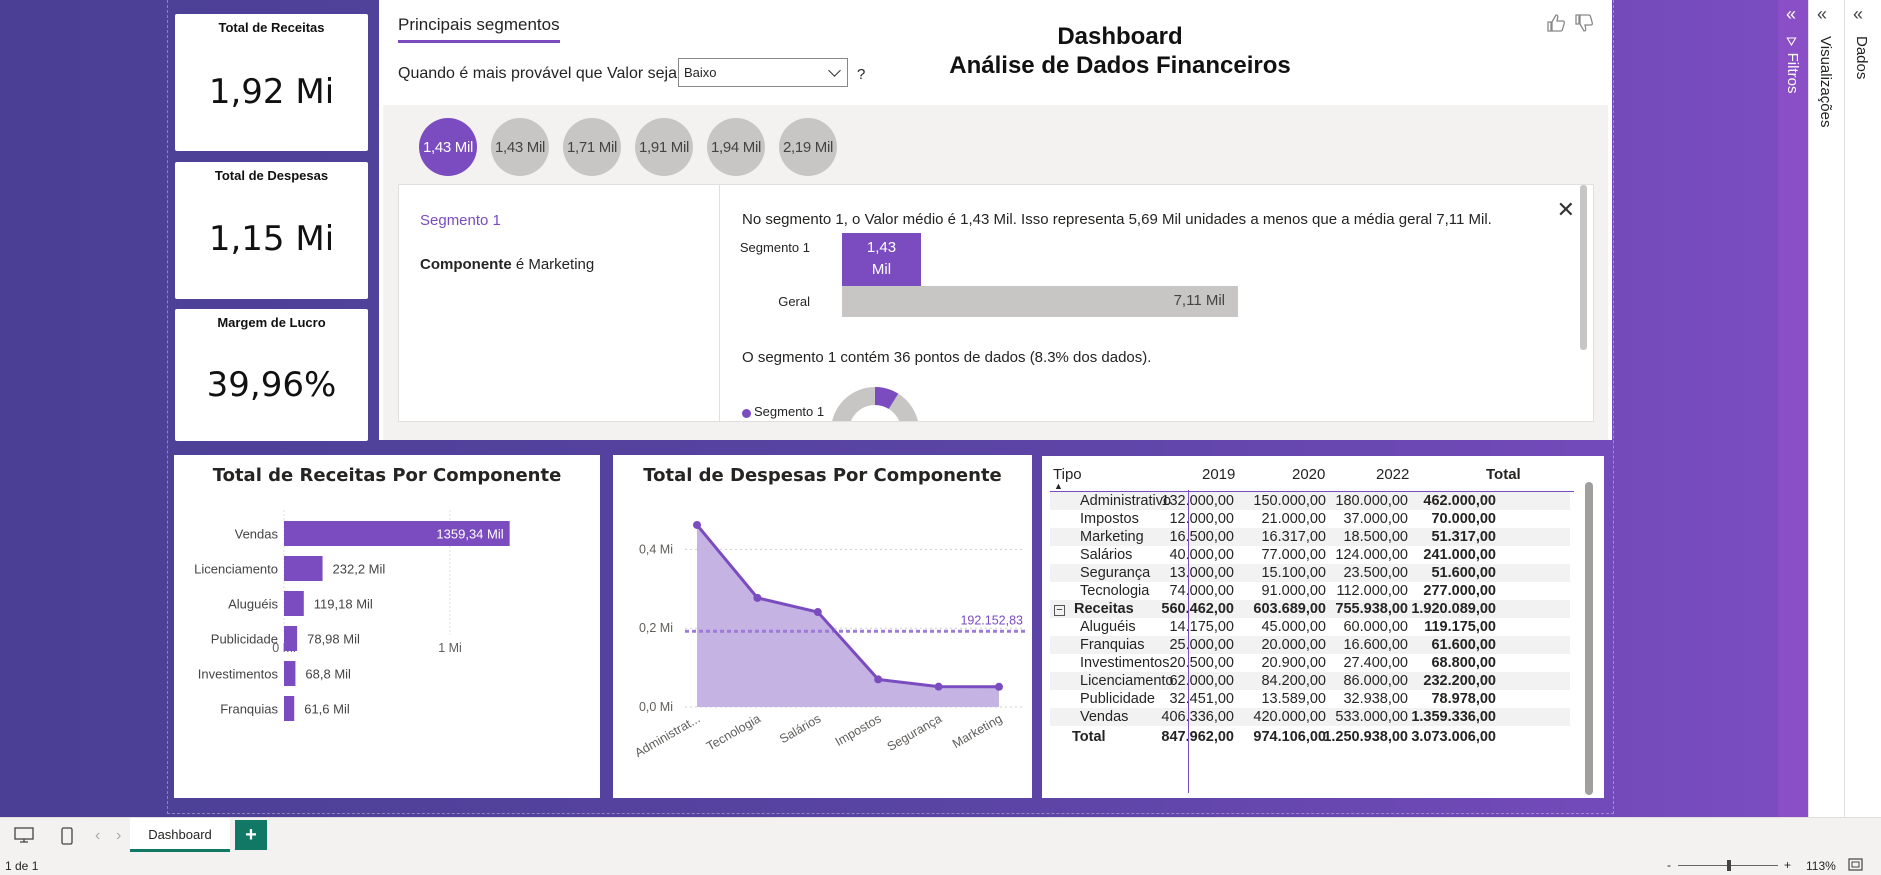  What do you see at coordinates (656, 628) in the screenshot?
I see `y-tick-label: 0,2 Mi` at bounding box center [656, 628].